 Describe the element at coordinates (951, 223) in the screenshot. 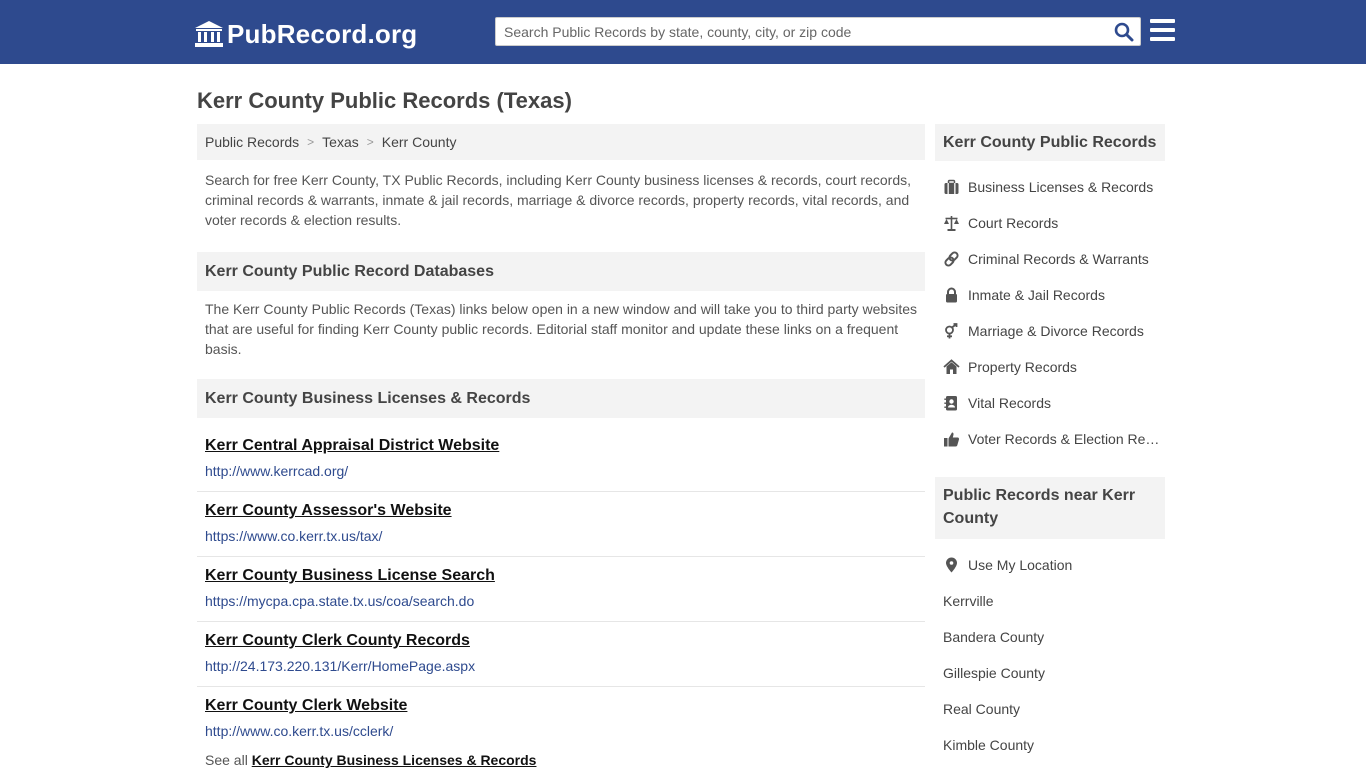

I see `scale-icon` at that location.